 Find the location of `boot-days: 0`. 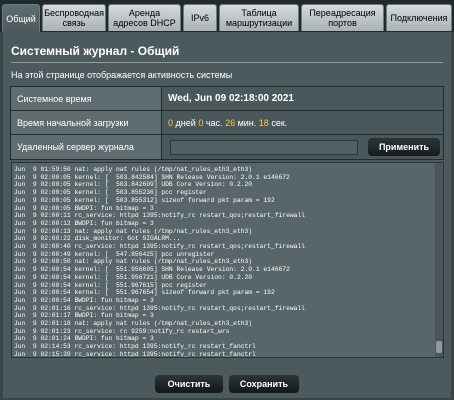

boot-days: 0 is located at coordinates (171, 122).